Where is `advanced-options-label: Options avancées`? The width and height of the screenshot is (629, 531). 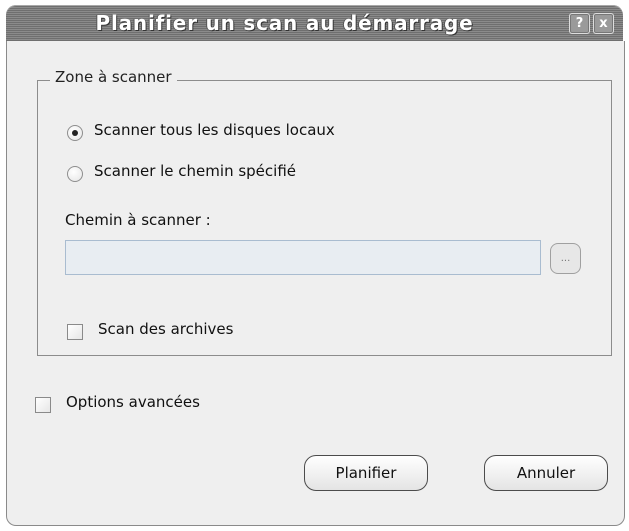
advanced-options-label: Options avancées is located at coordinates (133, 402).